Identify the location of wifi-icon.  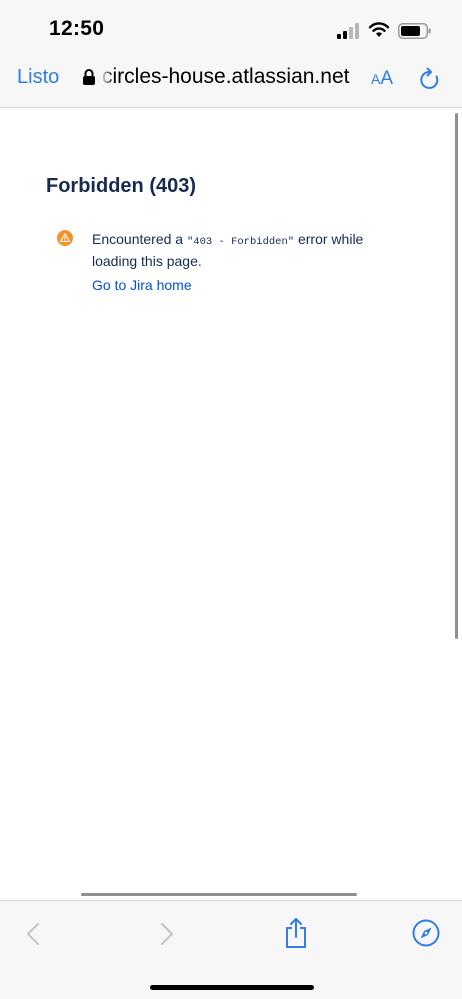
(379, 29).